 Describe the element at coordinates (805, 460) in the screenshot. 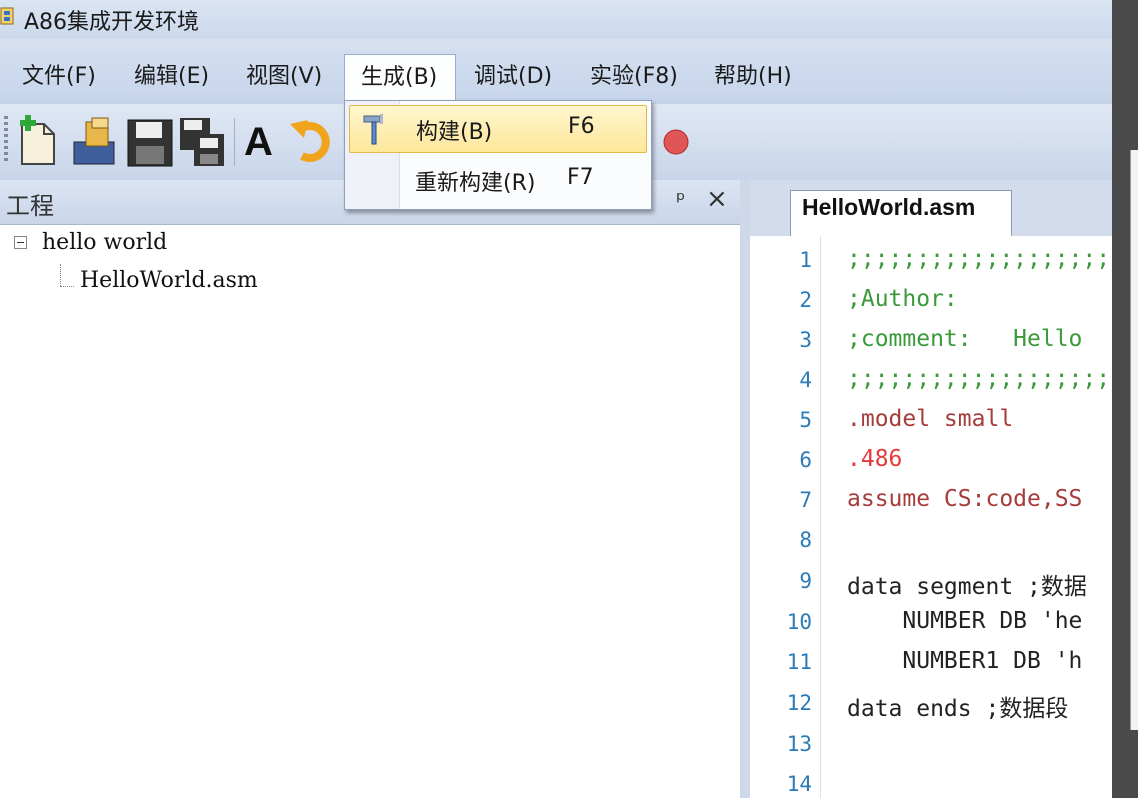

I see `line-number: 6` at that location.